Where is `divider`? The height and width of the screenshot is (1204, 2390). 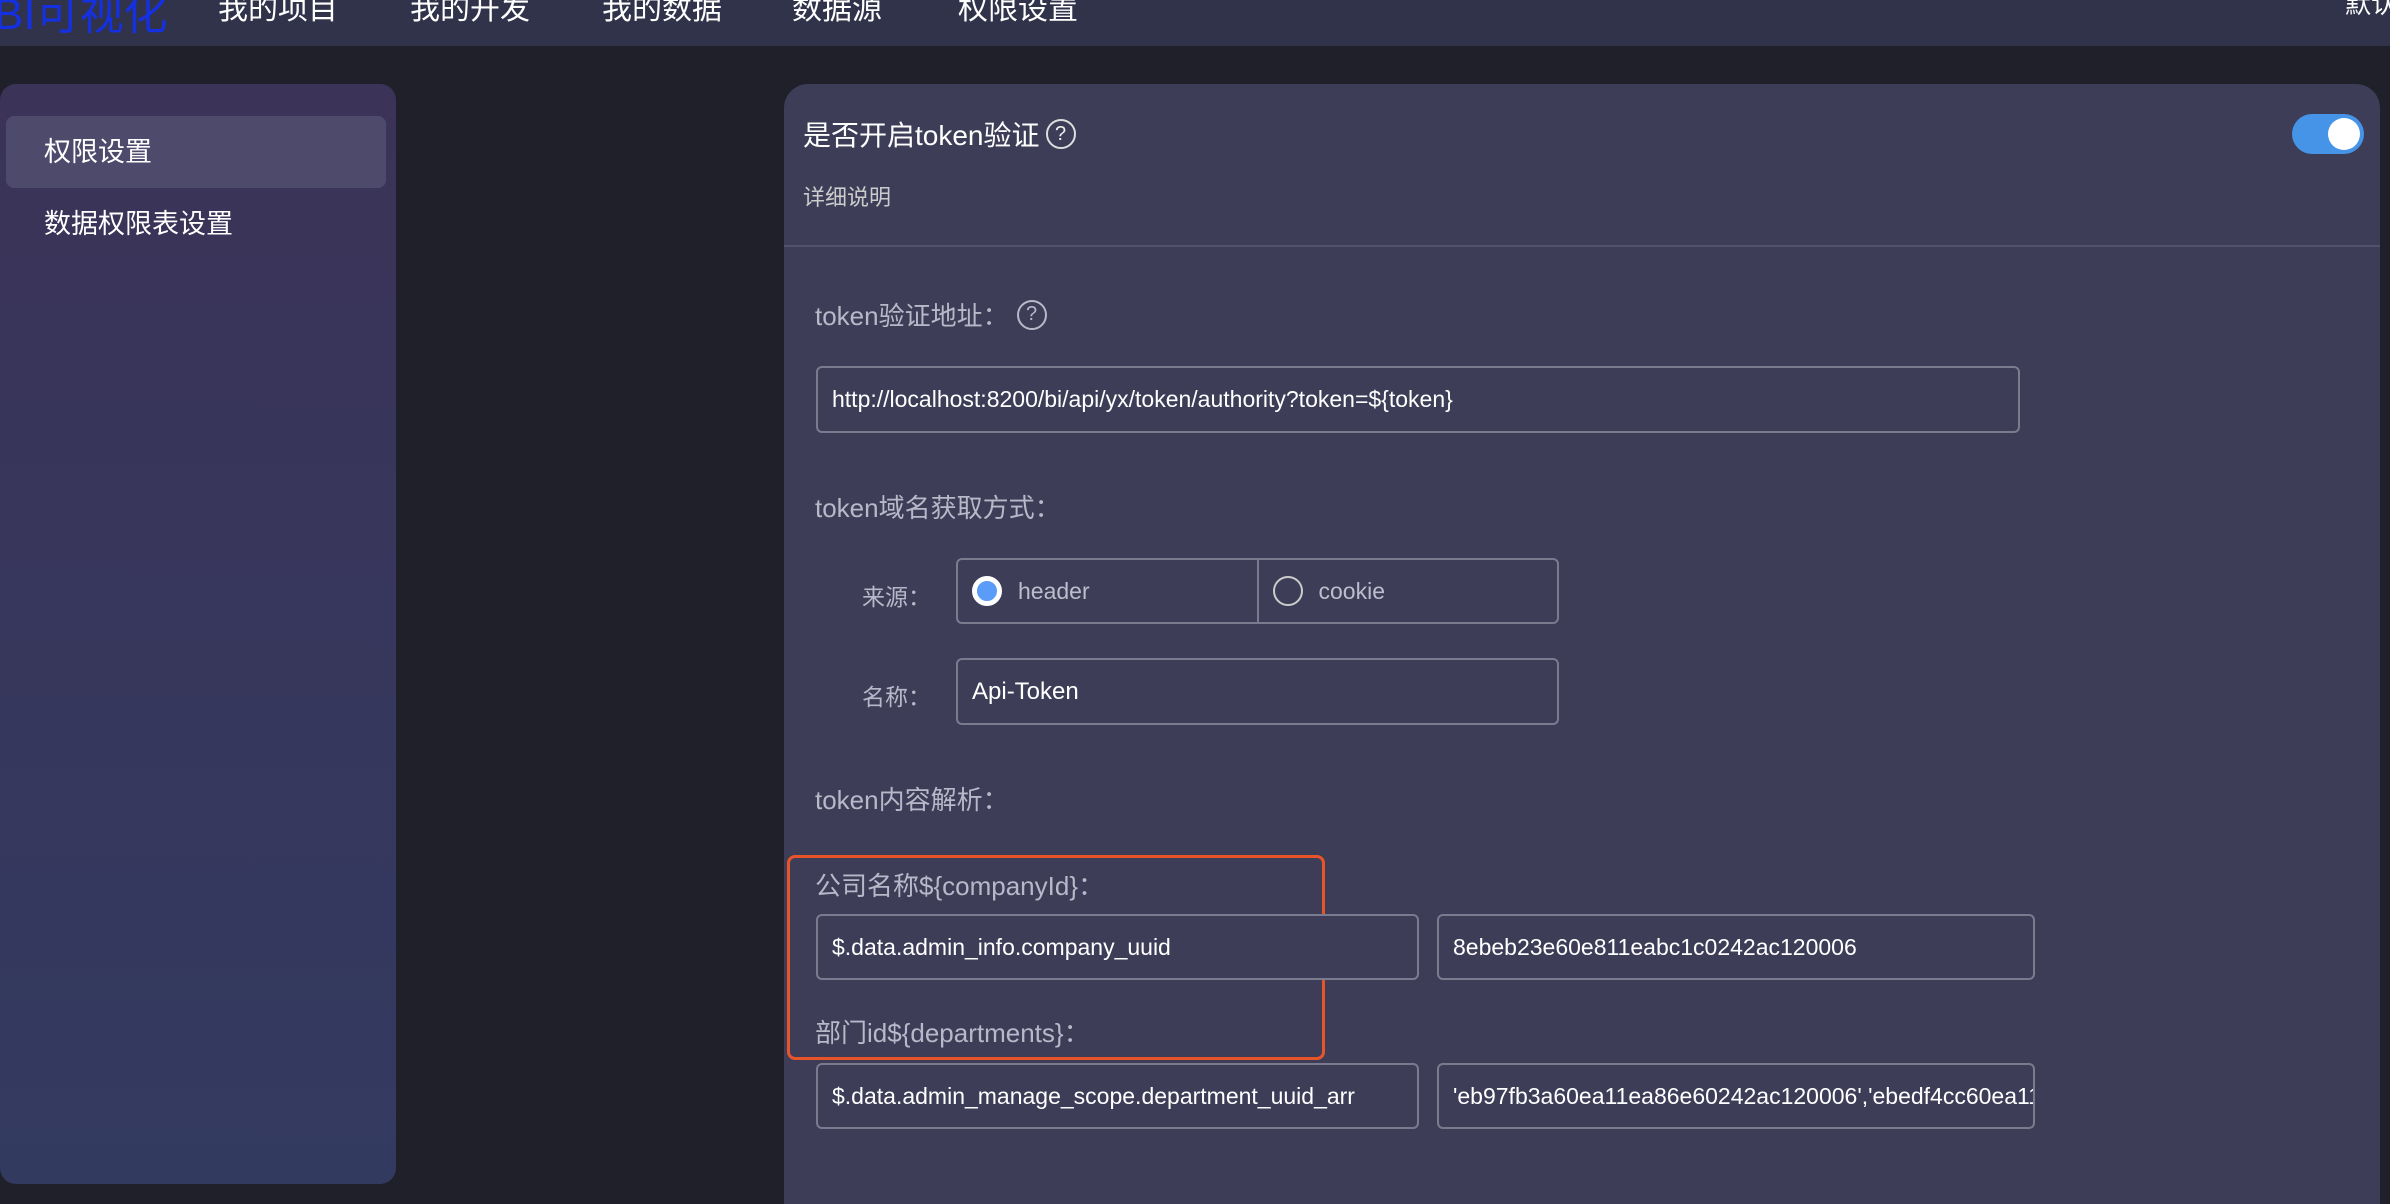 divider is located at coordinates (1582, 246).